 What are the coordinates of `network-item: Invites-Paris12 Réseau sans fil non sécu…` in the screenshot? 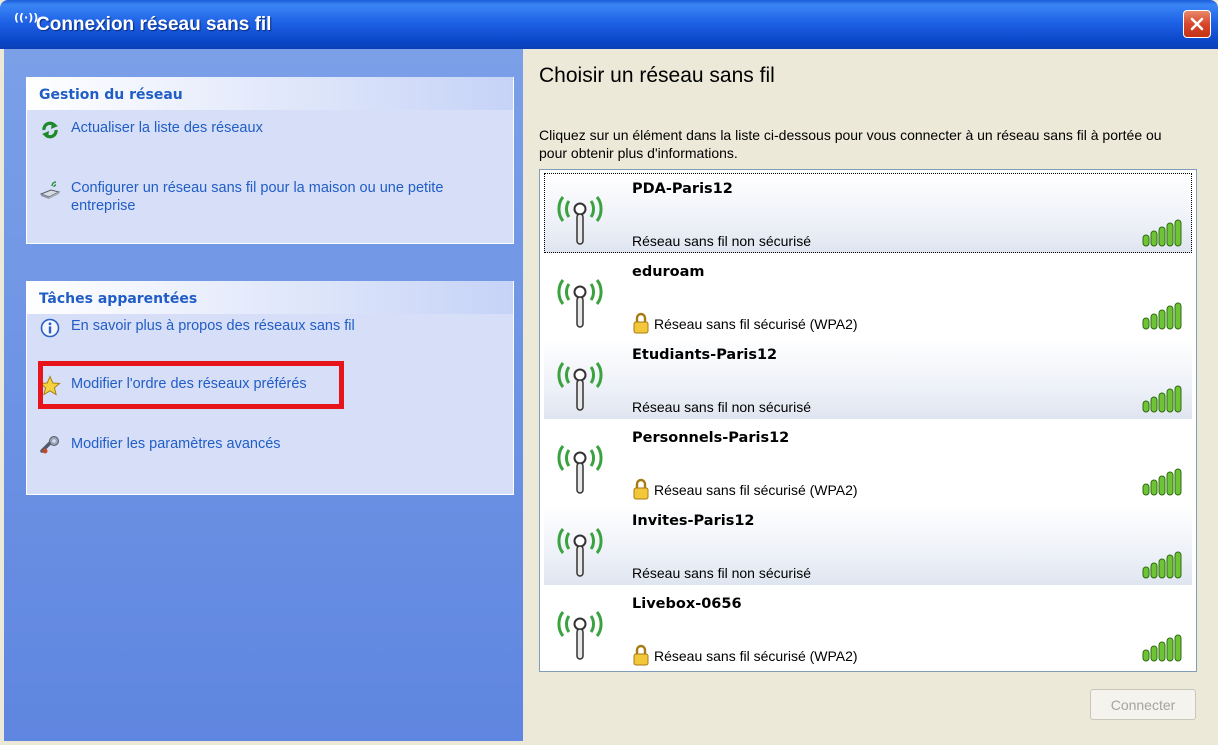 It's located at (868, 545).